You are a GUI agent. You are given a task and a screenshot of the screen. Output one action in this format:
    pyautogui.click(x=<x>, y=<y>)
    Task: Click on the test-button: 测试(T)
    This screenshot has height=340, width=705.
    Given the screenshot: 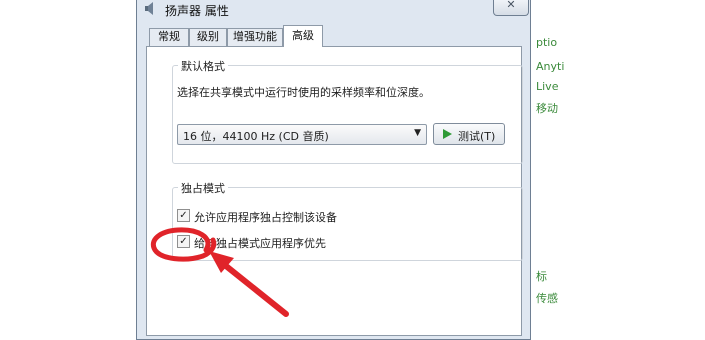 What is the action you would take?
    pyautogui.click(x=469, y=134)
    